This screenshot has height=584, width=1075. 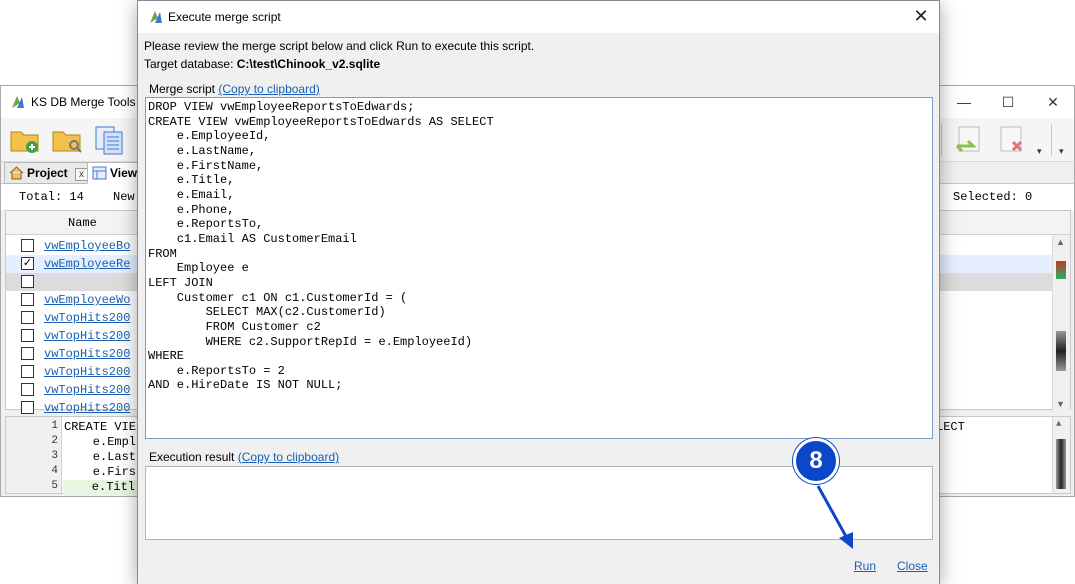 I want to click on code-line: e.Firs, so click(x=100, y=472).